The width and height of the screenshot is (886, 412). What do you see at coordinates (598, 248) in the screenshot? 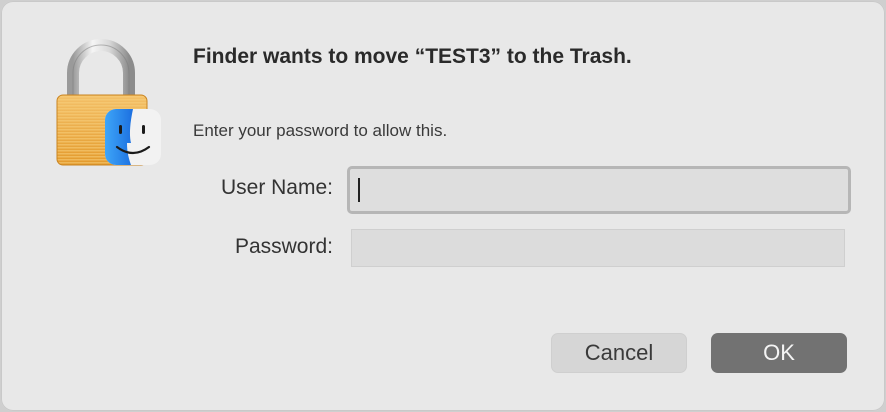
I see `password-field` at bounding box center [598, 248].